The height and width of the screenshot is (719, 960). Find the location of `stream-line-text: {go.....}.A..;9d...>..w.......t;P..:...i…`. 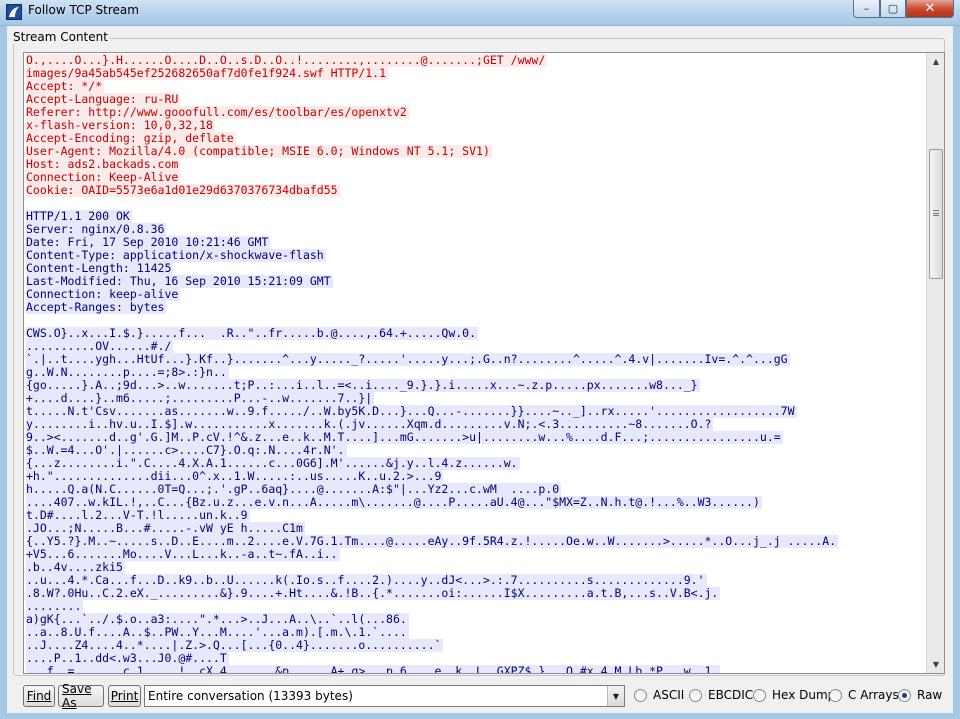

stream-line-text: {go.....}.A..;9d...>..w.......t;P..:...i… is located at coordinates (363, 385).